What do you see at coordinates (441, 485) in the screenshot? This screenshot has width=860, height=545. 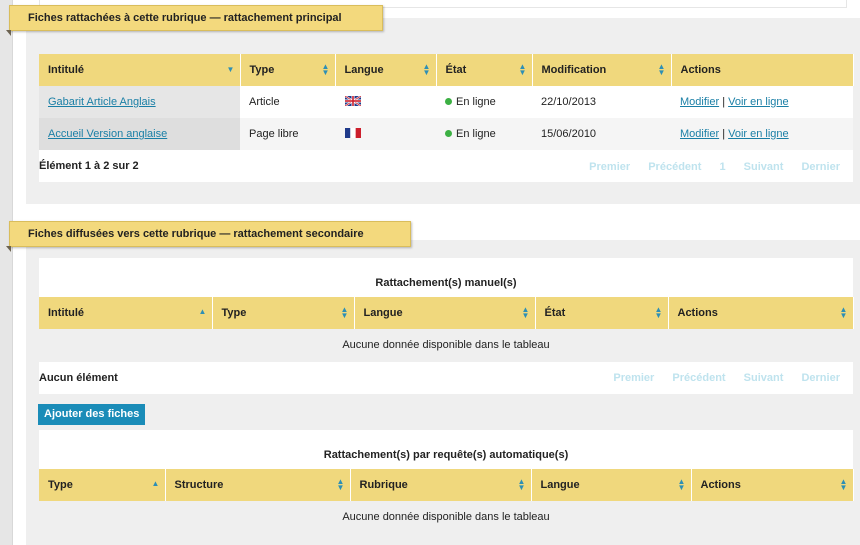 I see `col-header-rubric: Rubrique ▲ ▼` at bounding box center [441, 485].